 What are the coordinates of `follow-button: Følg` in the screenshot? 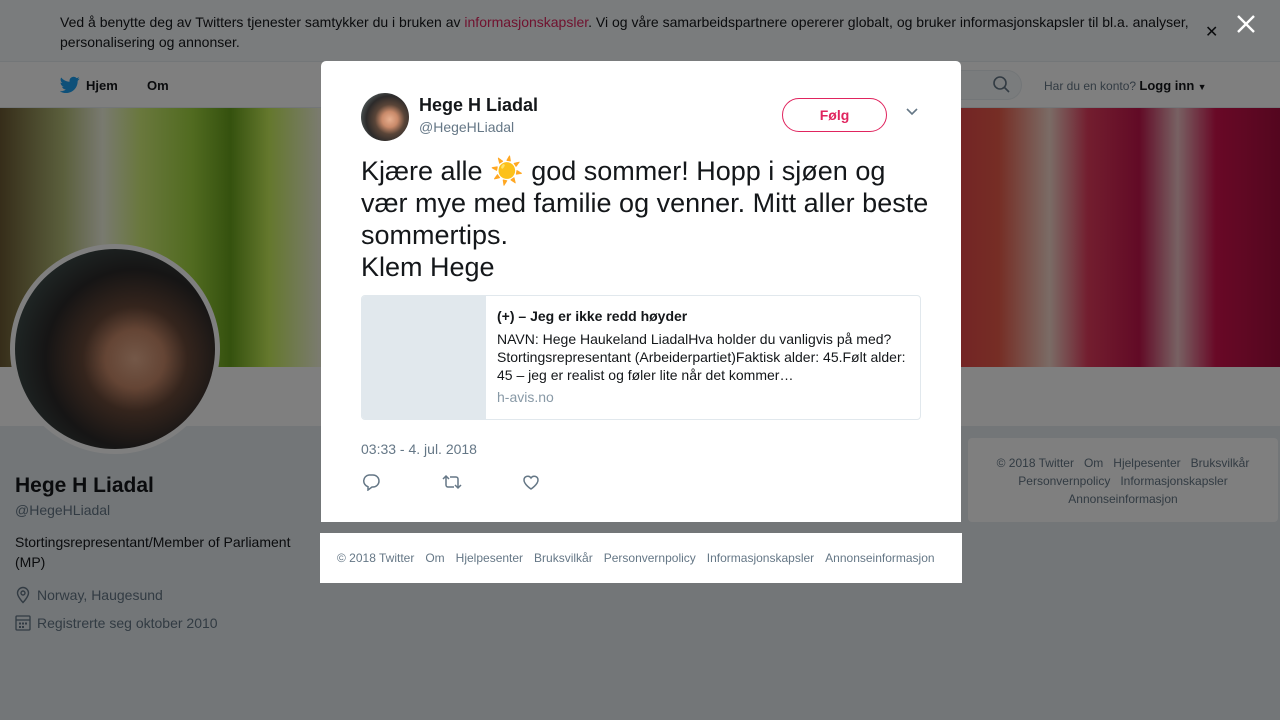 It's located at (834, 115).